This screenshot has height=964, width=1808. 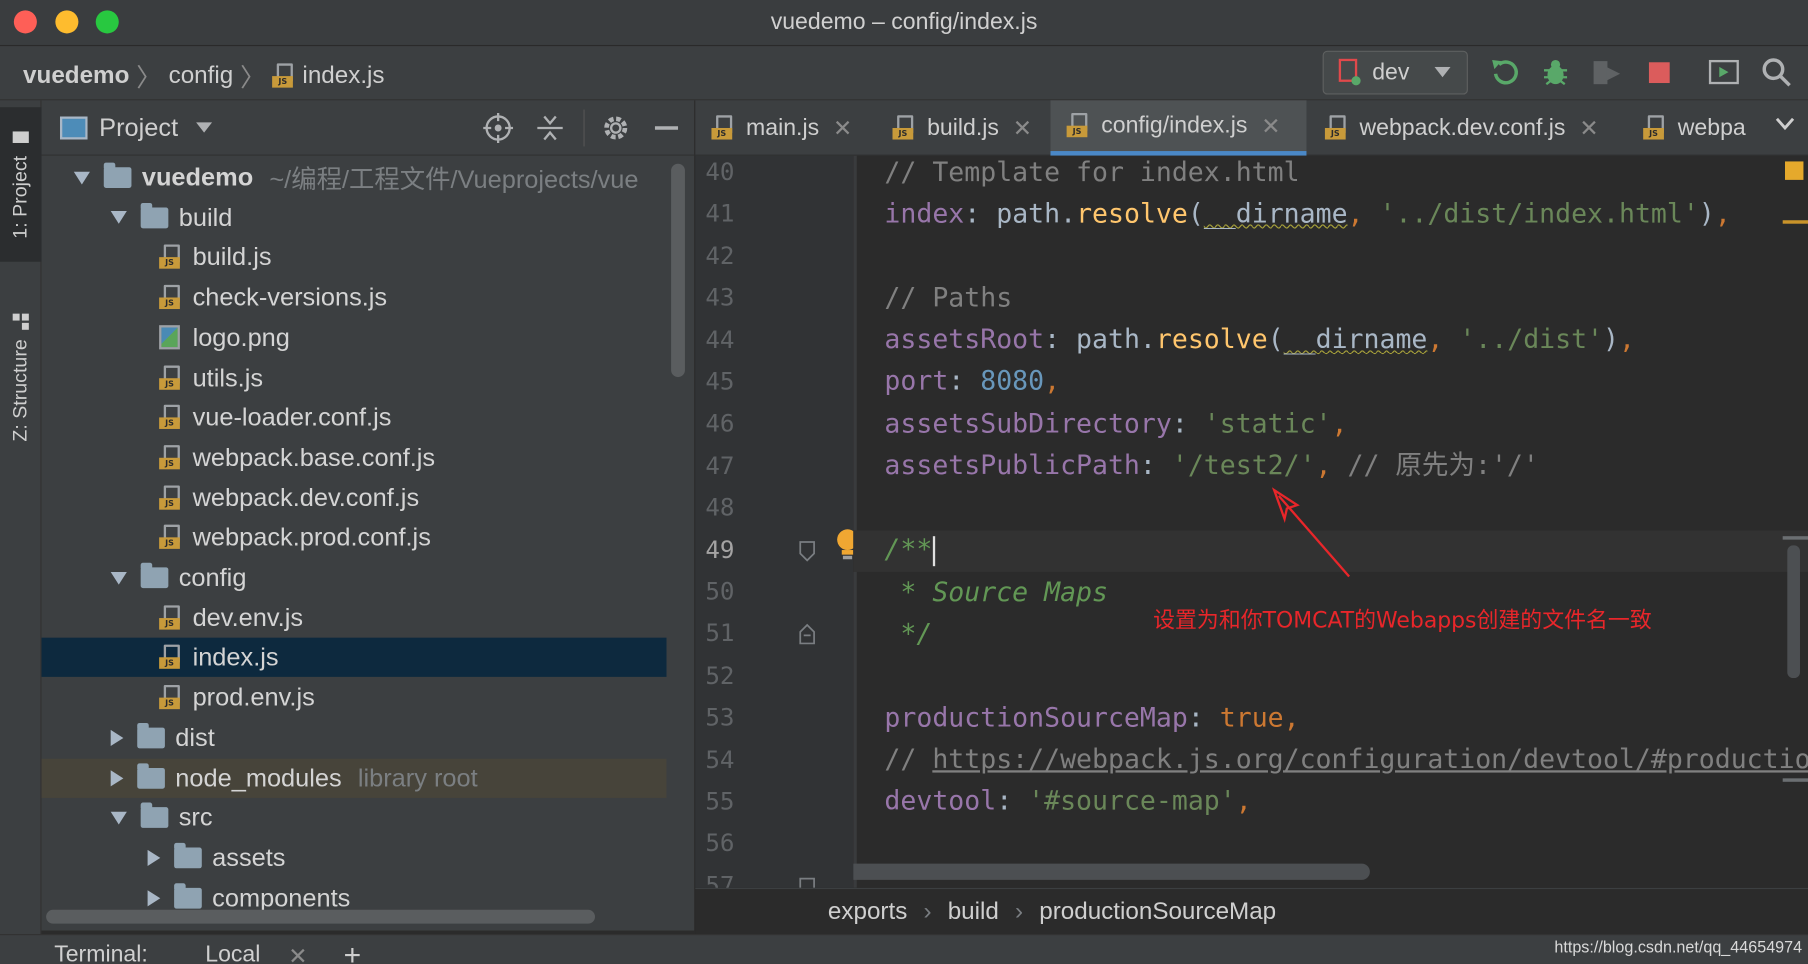 What do you see at coordinates (354, 457) in the screenshot?
I see `tree-file-webpack-base-conf-js: JS webpack.base.conf.js` at bounding box center [354, 457].